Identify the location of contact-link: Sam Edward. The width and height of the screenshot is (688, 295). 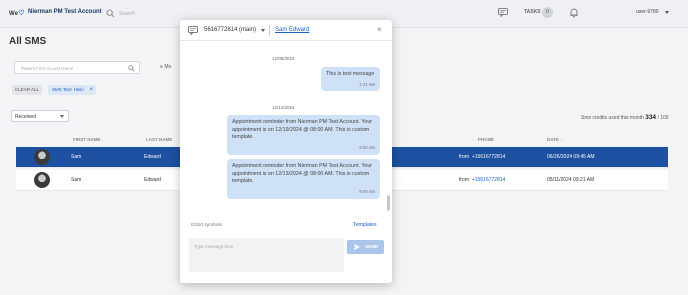
(292, 30).